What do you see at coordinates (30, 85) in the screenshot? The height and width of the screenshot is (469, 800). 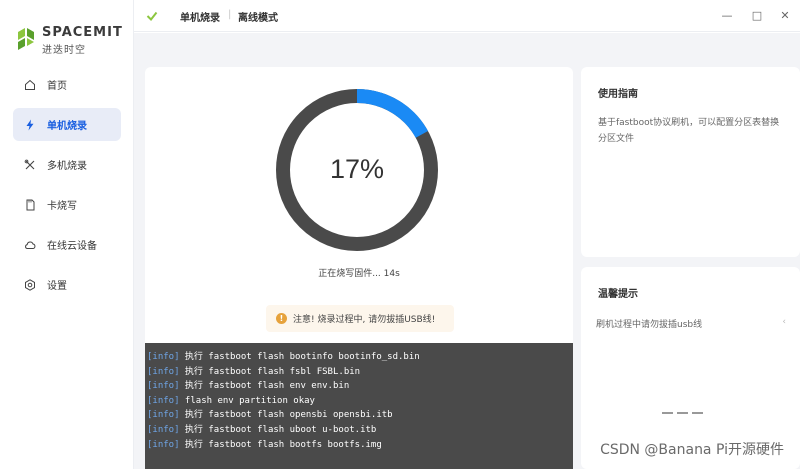 I see `home-icon` at bounding box center [30, 85].